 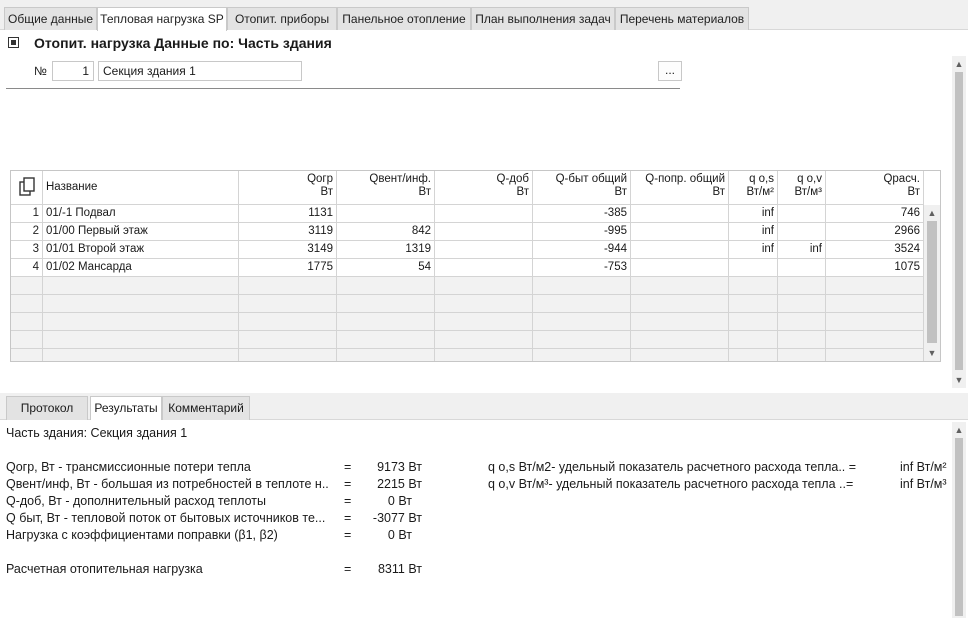 I want to click on cell-qbyt: -753, so click(x=582, y=268).